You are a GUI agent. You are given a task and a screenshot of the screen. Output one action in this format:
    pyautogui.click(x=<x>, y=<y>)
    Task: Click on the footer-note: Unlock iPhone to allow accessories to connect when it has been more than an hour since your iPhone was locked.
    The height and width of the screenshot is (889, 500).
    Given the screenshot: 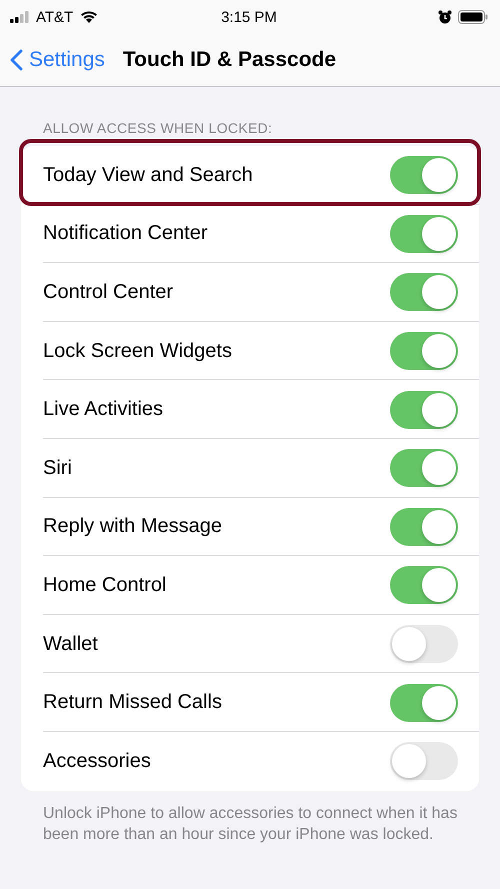 What is the action you would take?
    pyautogui.click(x=250, y=825)
    